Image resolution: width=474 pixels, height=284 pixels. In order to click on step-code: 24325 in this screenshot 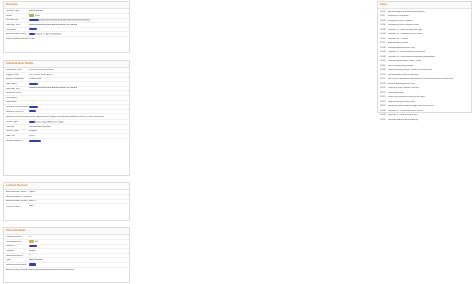, I will do `click(383, 92)`.